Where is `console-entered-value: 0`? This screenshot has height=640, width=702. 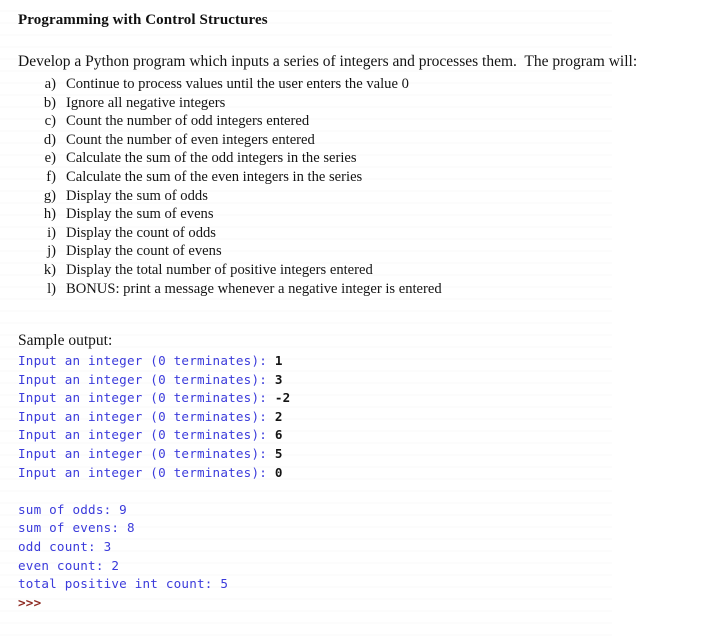 console-entered-value: 0 is located at coordinates (278, 472).